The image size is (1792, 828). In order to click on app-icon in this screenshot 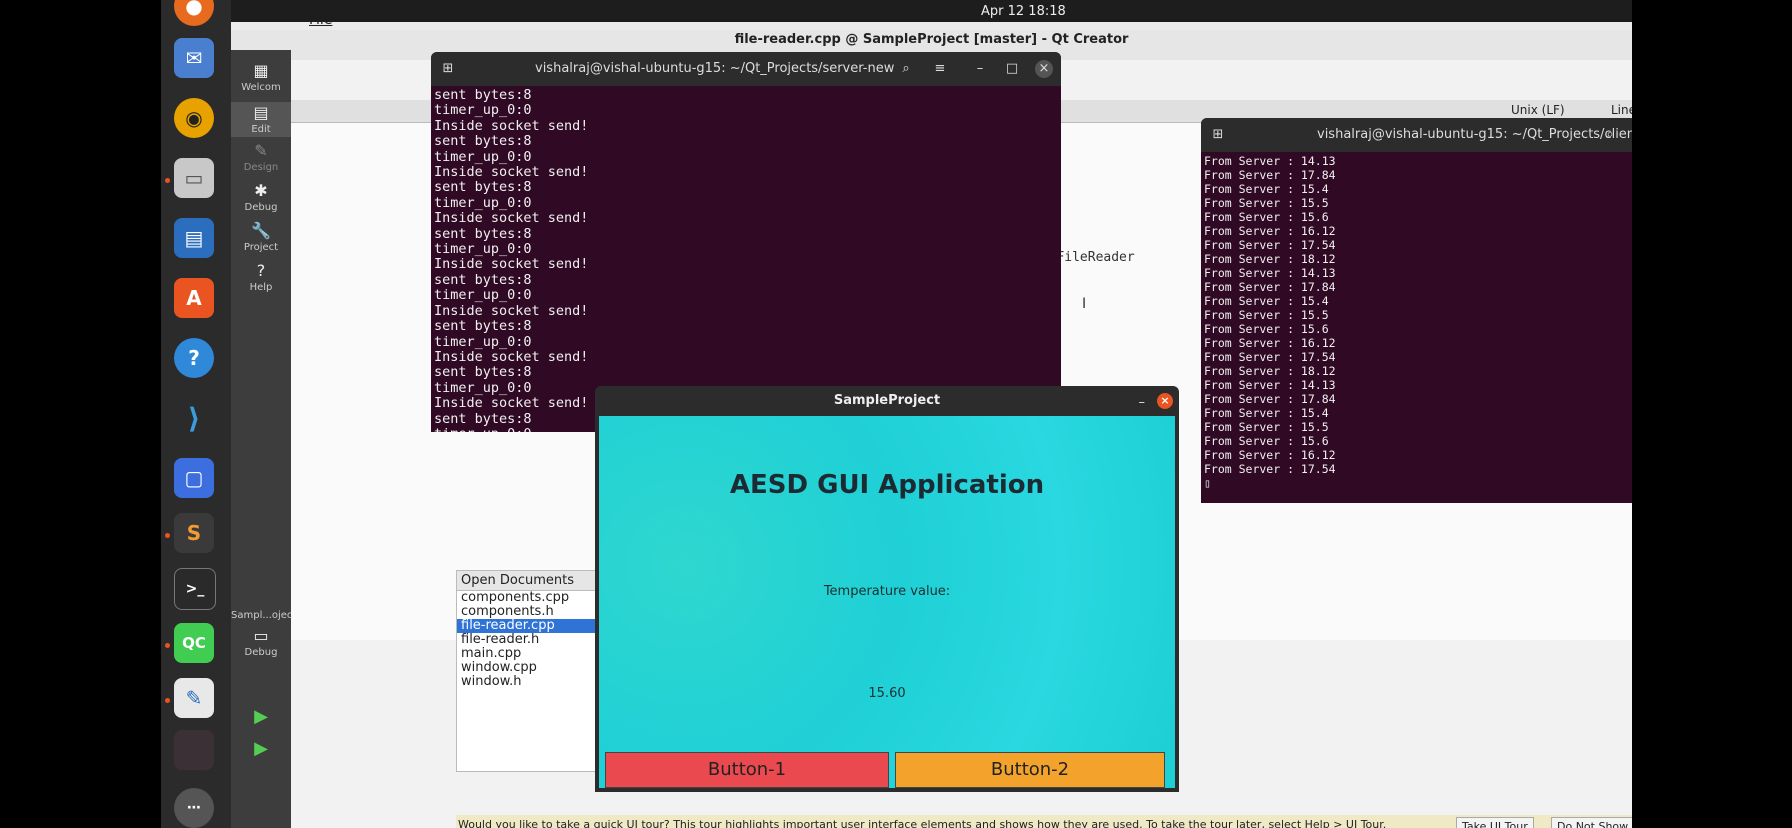, I will do `click(194, 750)`.